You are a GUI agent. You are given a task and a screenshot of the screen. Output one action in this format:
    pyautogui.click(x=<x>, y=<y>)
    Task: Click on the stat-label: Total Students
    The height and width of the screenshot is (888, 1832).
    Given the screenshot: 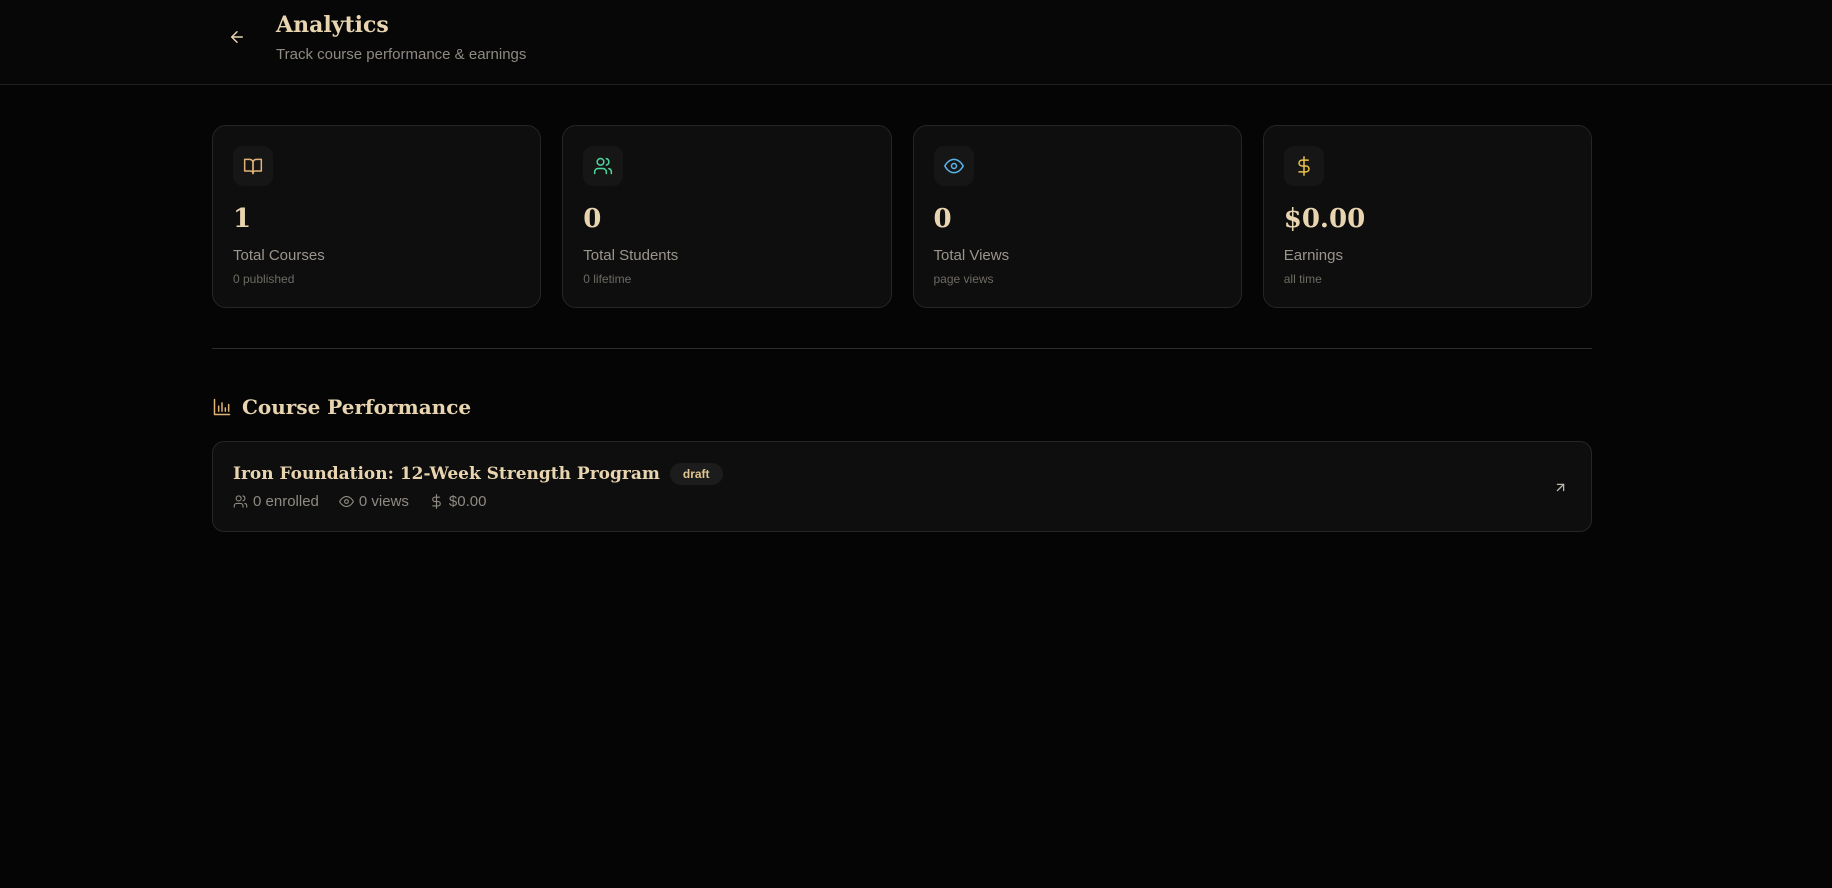 What is the action you would take?
    pyautogui.click(x=631, y=255)
    